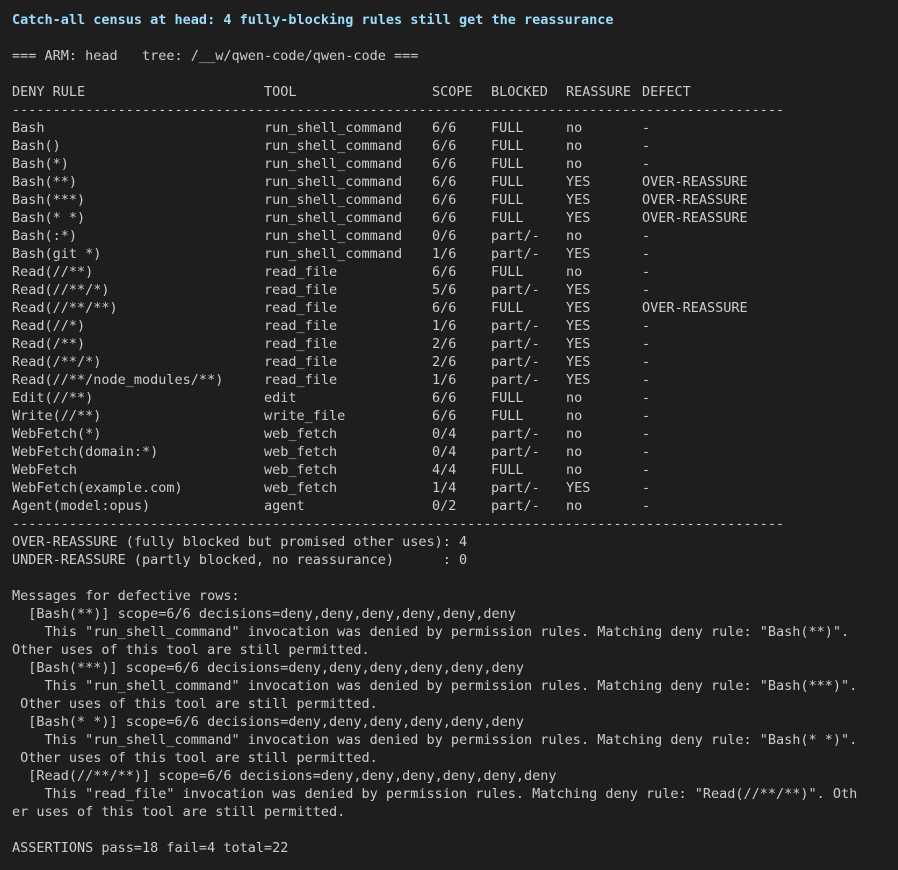 This screenshot has height=870, width=898. I want to click on table-row: Bash run_shell_command 6/6 FULL no -, so click(452, 128).